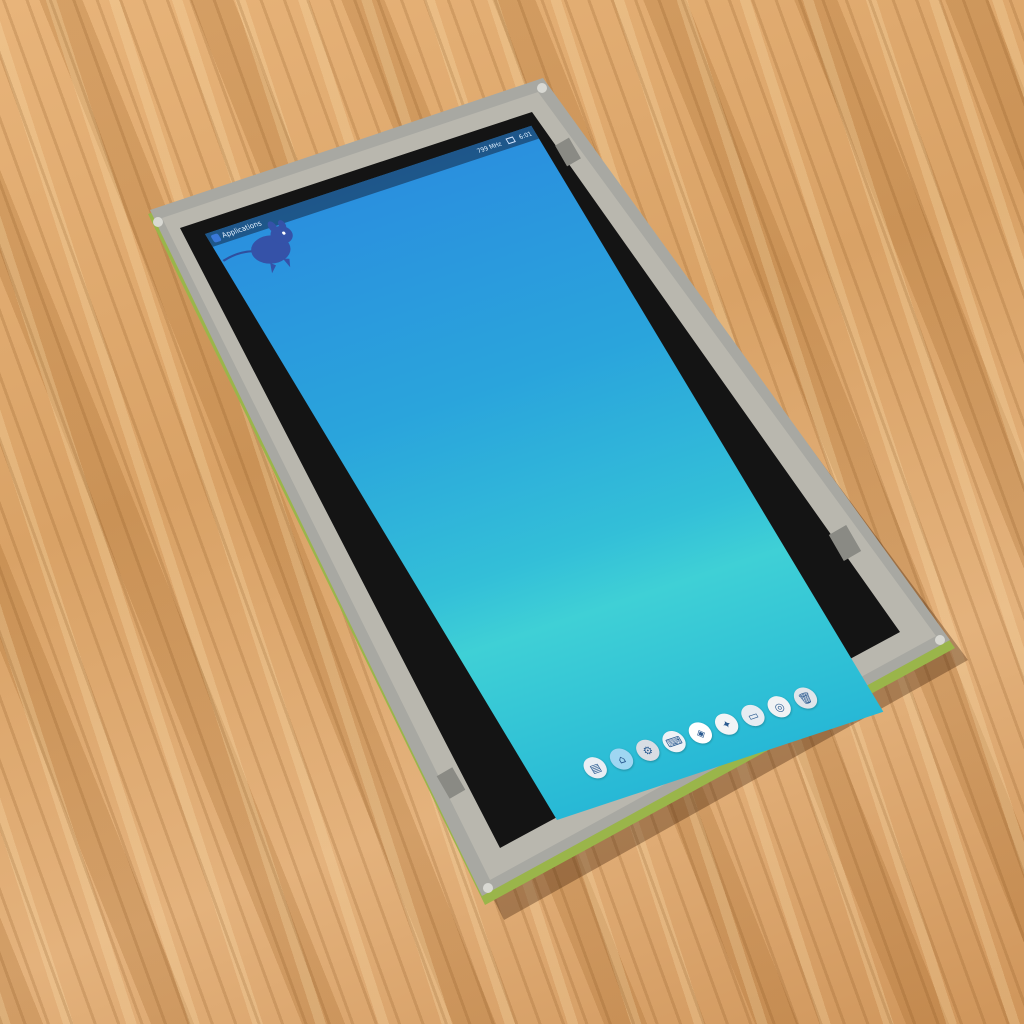 The height and width of the screenshot is (1024, 1024). I want to click on dock-item-disk: ◎, so click(779, 707).